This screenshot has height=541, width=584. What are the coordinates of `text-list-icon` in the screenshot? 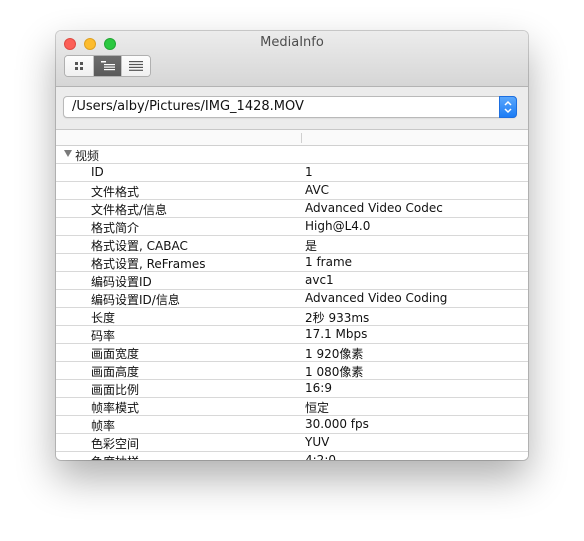 It's located at (136, 66).